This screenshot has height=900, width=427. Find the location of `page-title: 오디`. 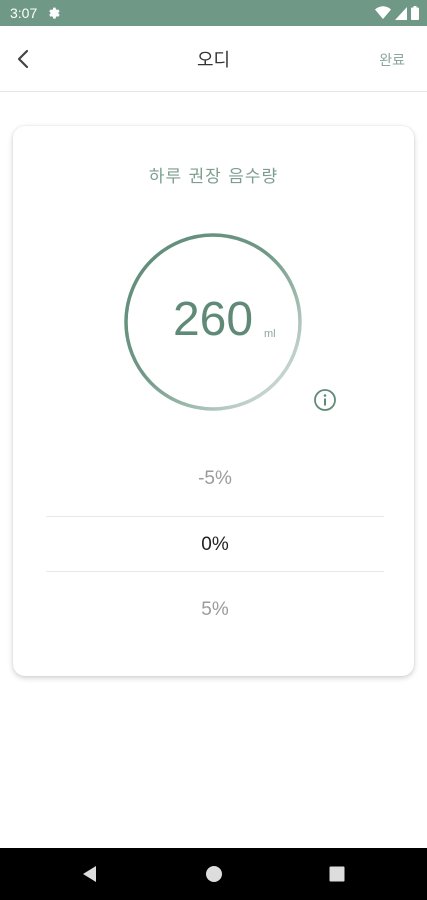

page-title: 오디 is located at coordinates (213, 60).